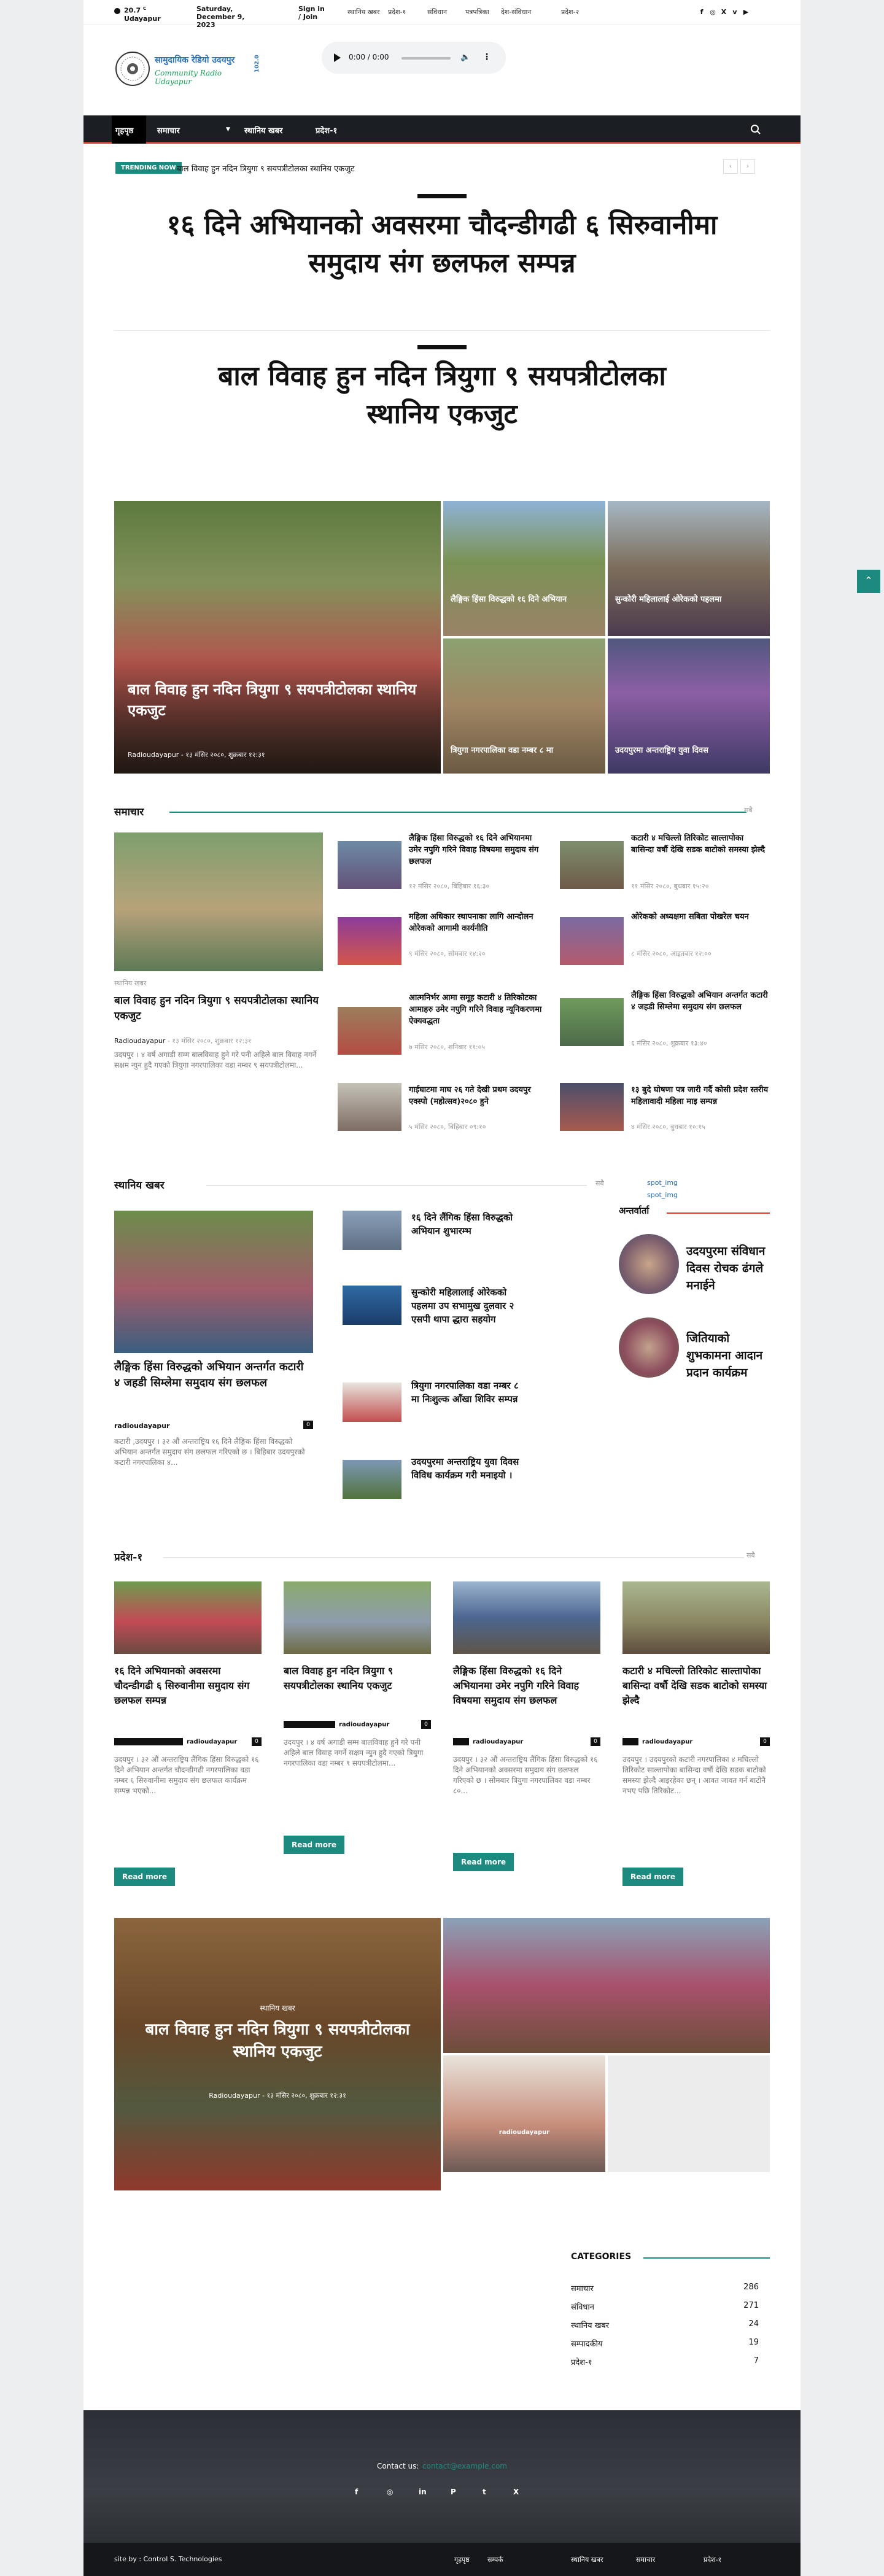  Describe the element at coordinates (688, 598) in the screenshot. I see `grid-title-3: सुन्कोरी महिलालाई ओरेकको पहलमा` at that location.